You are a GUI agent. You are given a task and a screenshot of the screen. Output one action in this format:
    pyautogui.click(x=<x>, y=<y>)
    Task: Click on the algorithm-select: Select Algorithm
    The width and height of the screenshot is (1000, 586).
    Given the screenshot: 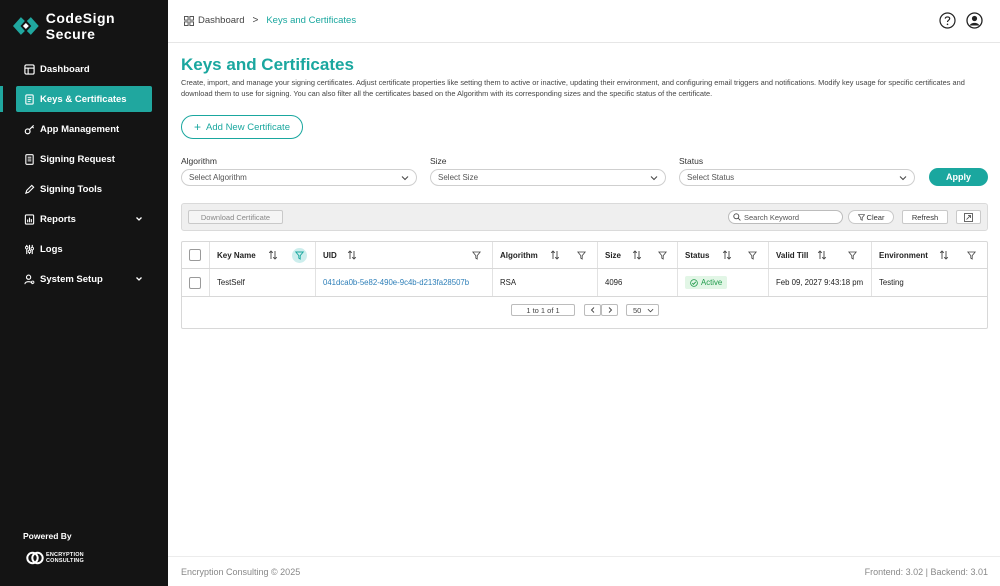 What is the action you would take?
    pyautogui.click(x=299, y=177)
    